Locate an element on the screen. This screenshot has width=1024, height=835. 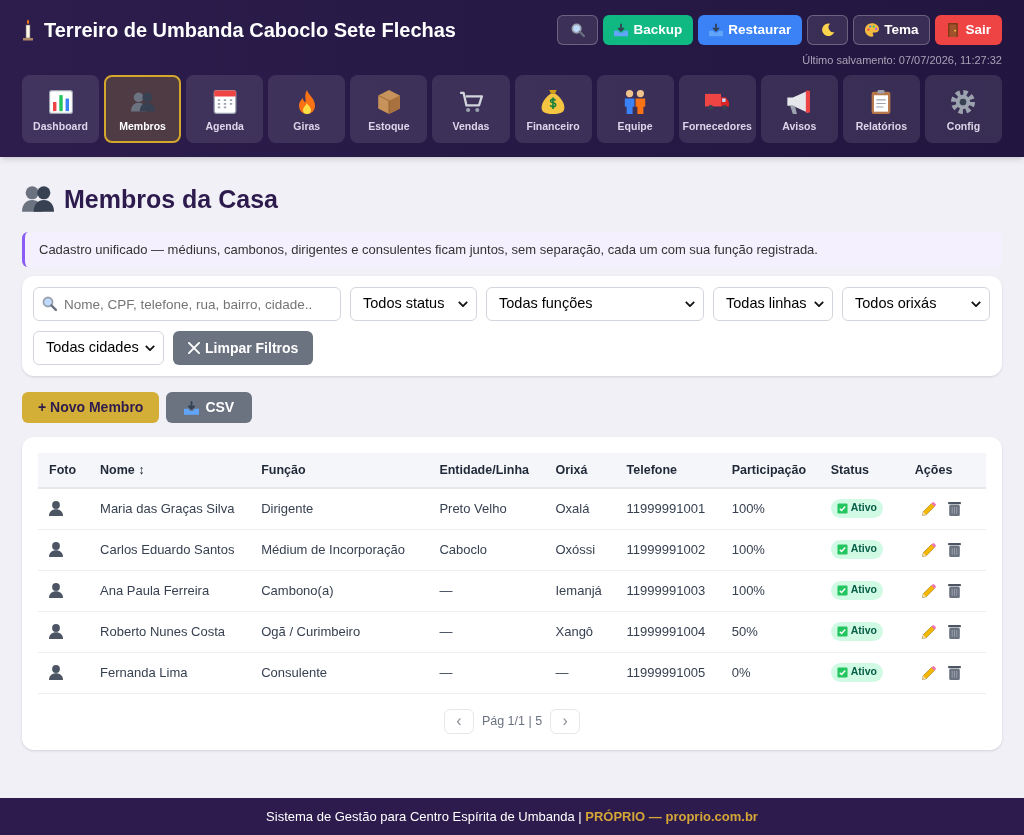
column-header: Participação is located at coordinates (770, 470).